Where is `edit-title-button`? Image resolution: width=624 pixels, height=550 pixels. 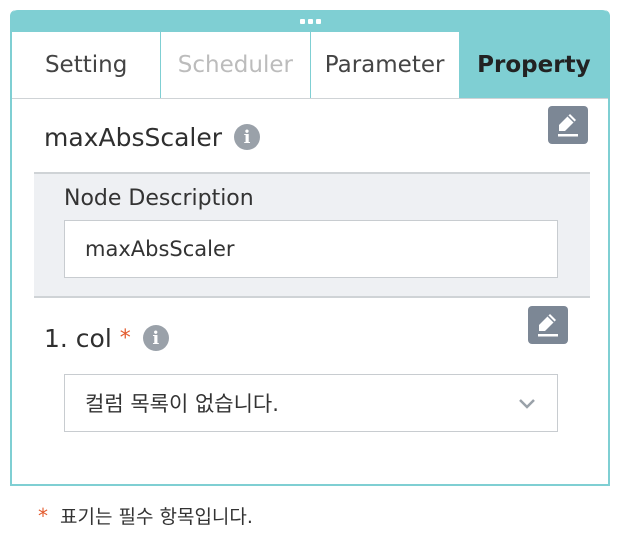
edit-title-button is located at coordinates (568, 125).